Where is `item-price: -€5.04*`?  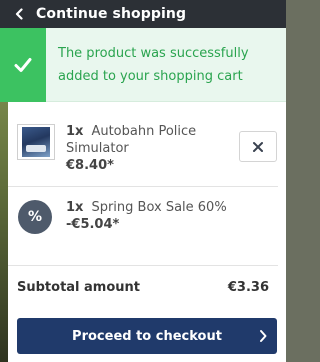 item-price: -€5.04* is located at coordinates (93, 224).